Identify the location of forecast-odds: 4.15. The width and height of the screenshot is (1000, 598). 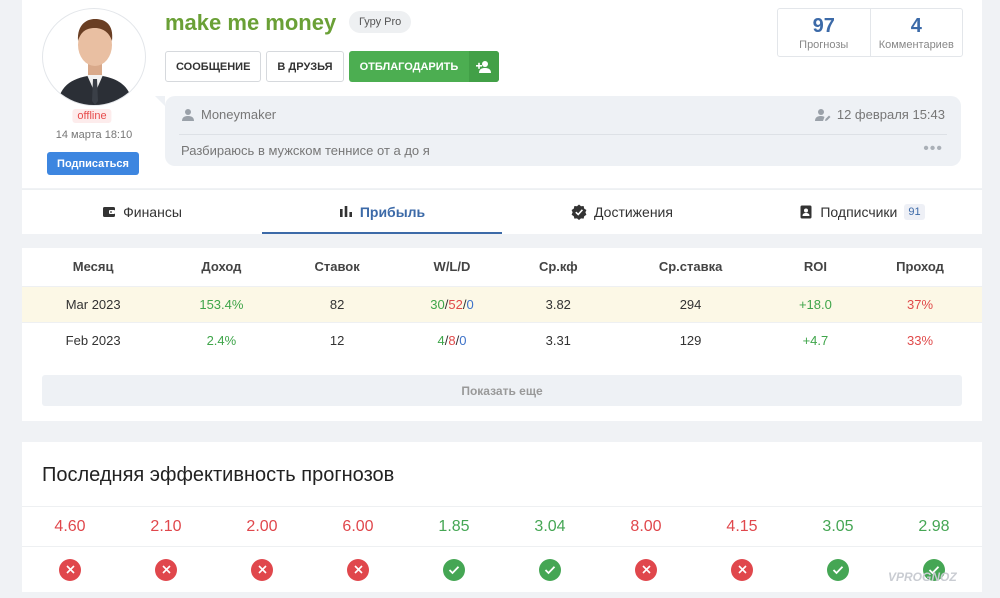
(742, 526).